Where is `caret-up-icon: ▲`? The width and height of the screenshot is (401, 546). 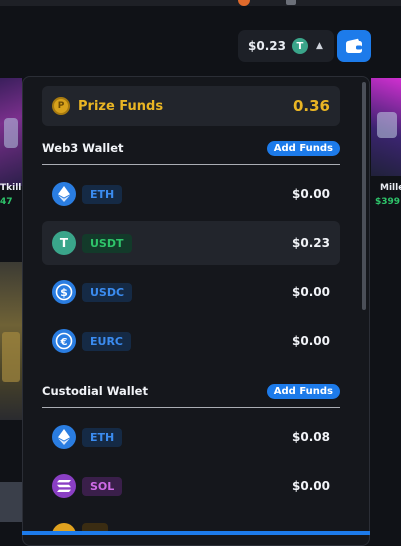
caret-up-icon: ▲ is located at coordinates (319, 46).